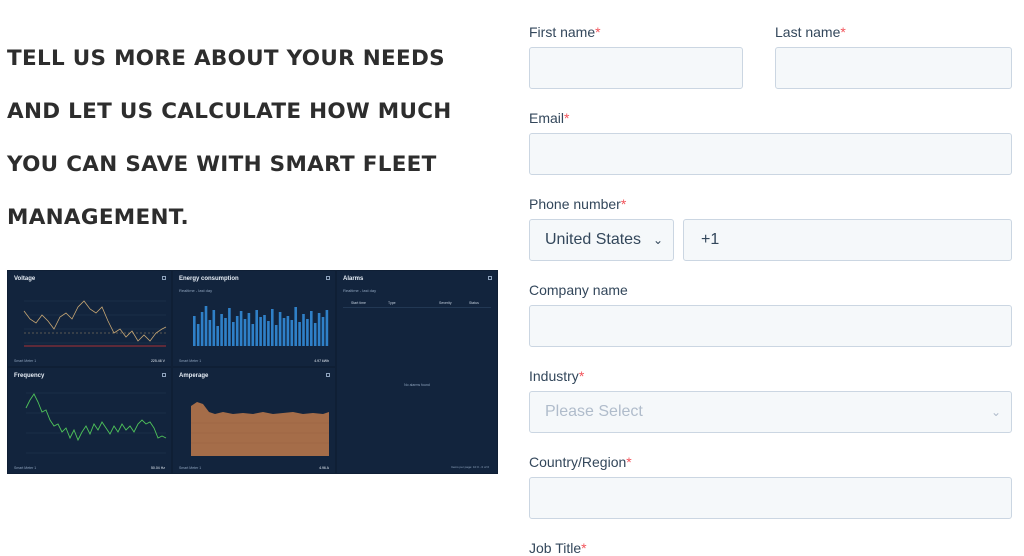 Image resolution: width=1024 pixels, height=556 pixels. I want to click on voltage-panel: Voltage Smart Meter 1 225.46 V, so click(89, 318).